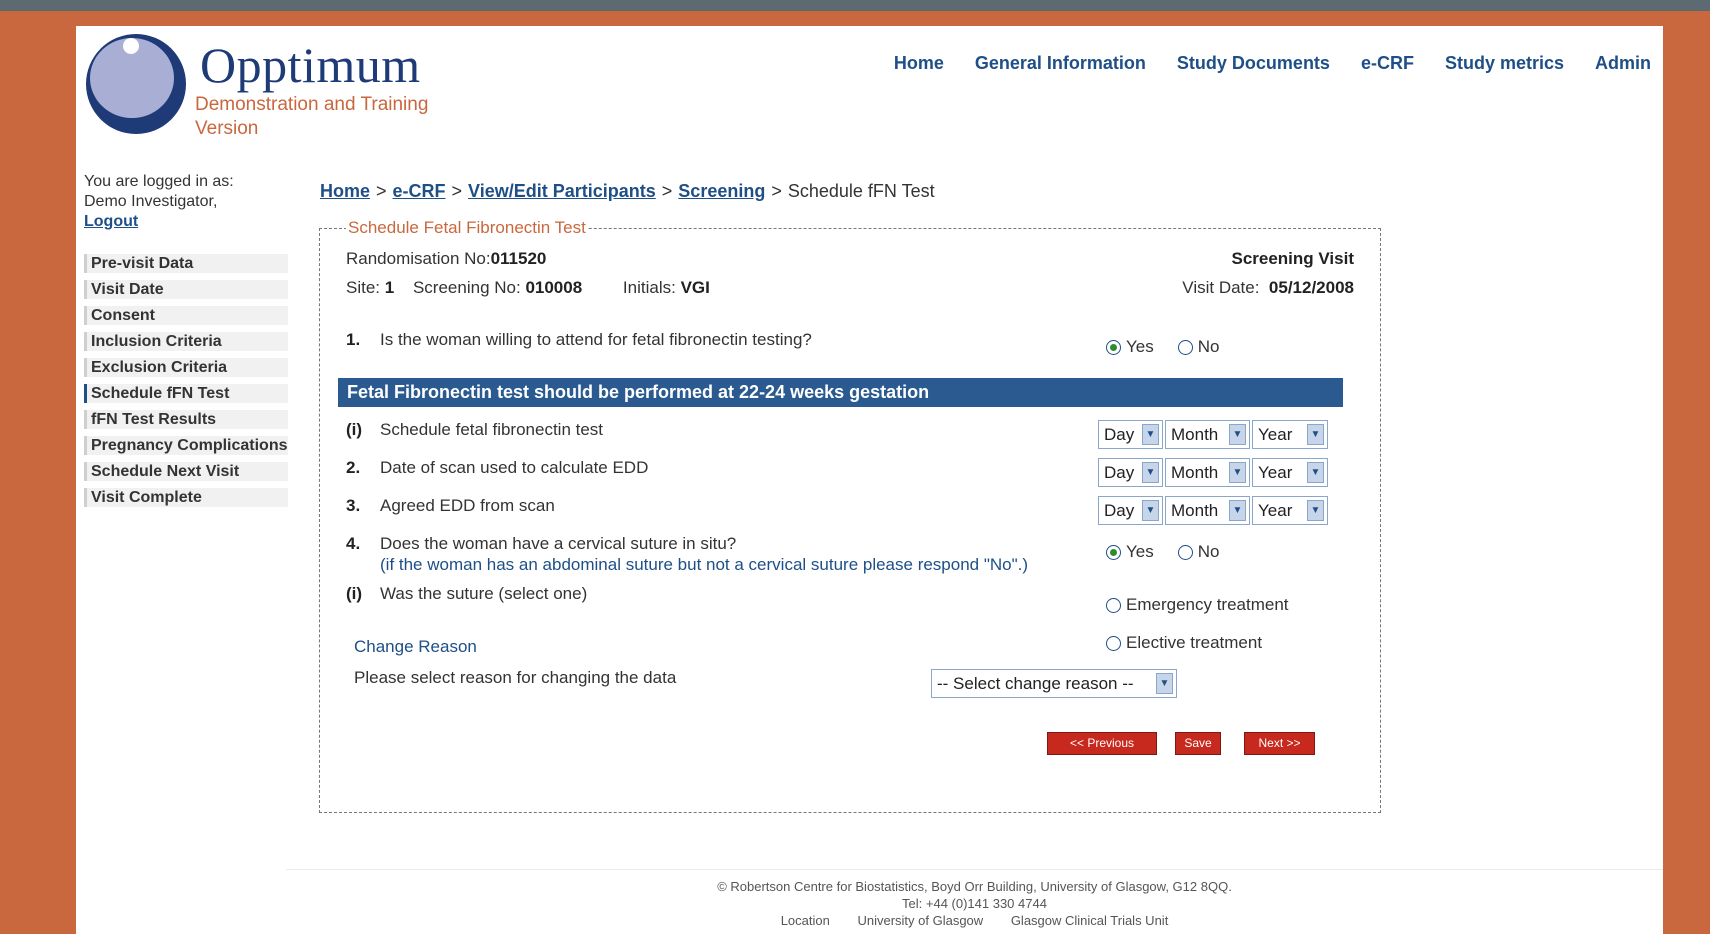  What do you see at coordinates (805, 920) in the screenshot?
I see `footer-link-location: Location` at bounding box center [805, 920].